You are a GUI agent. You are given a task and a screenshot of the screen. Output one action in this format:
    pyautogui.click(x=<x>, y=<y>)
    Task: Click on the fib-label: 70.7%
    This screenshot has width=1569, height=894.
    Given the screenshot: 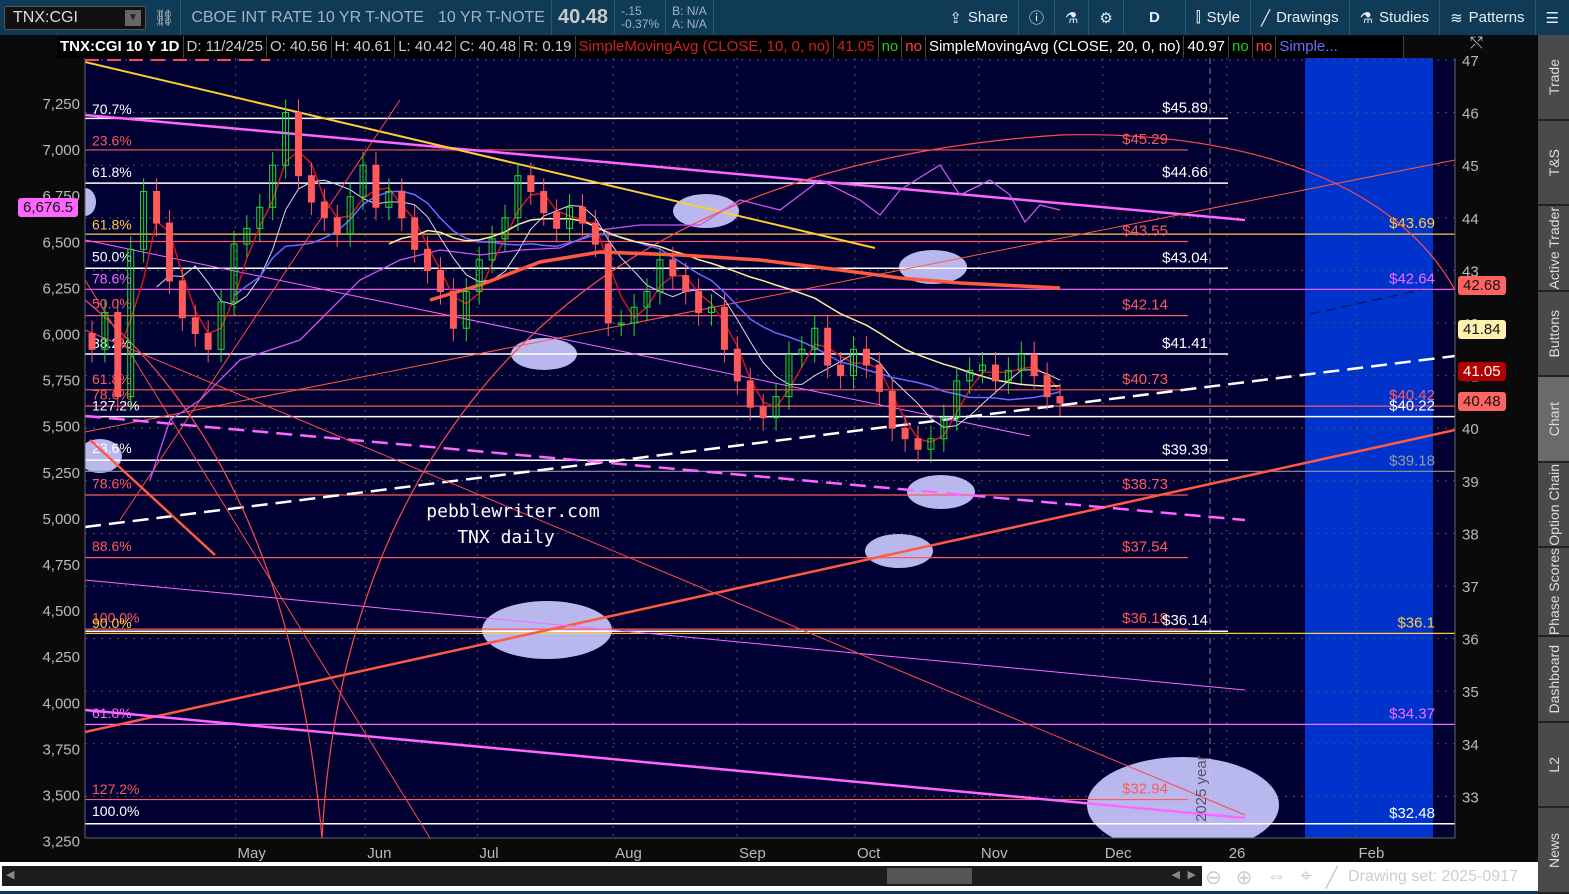 What is the action you would take?
    pyautogui.click(x=112, y=109)
    